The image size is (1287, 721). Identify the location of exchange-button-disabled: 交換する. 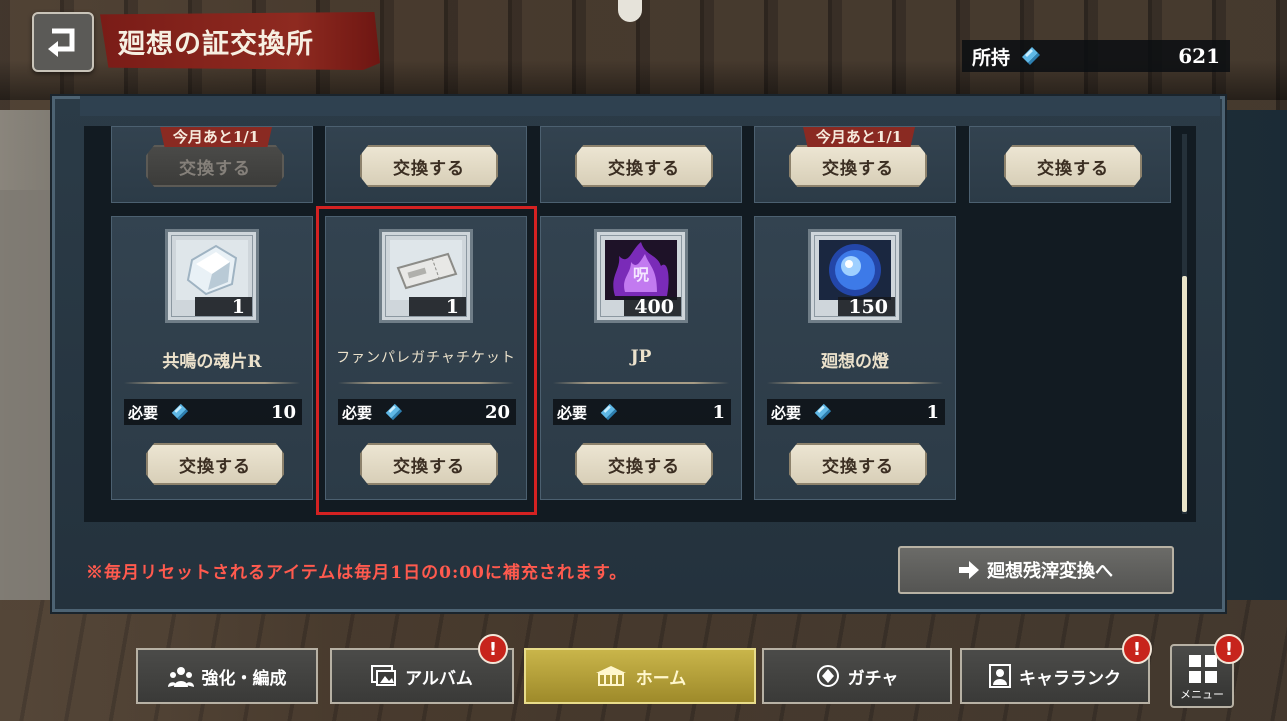
(215, 166).